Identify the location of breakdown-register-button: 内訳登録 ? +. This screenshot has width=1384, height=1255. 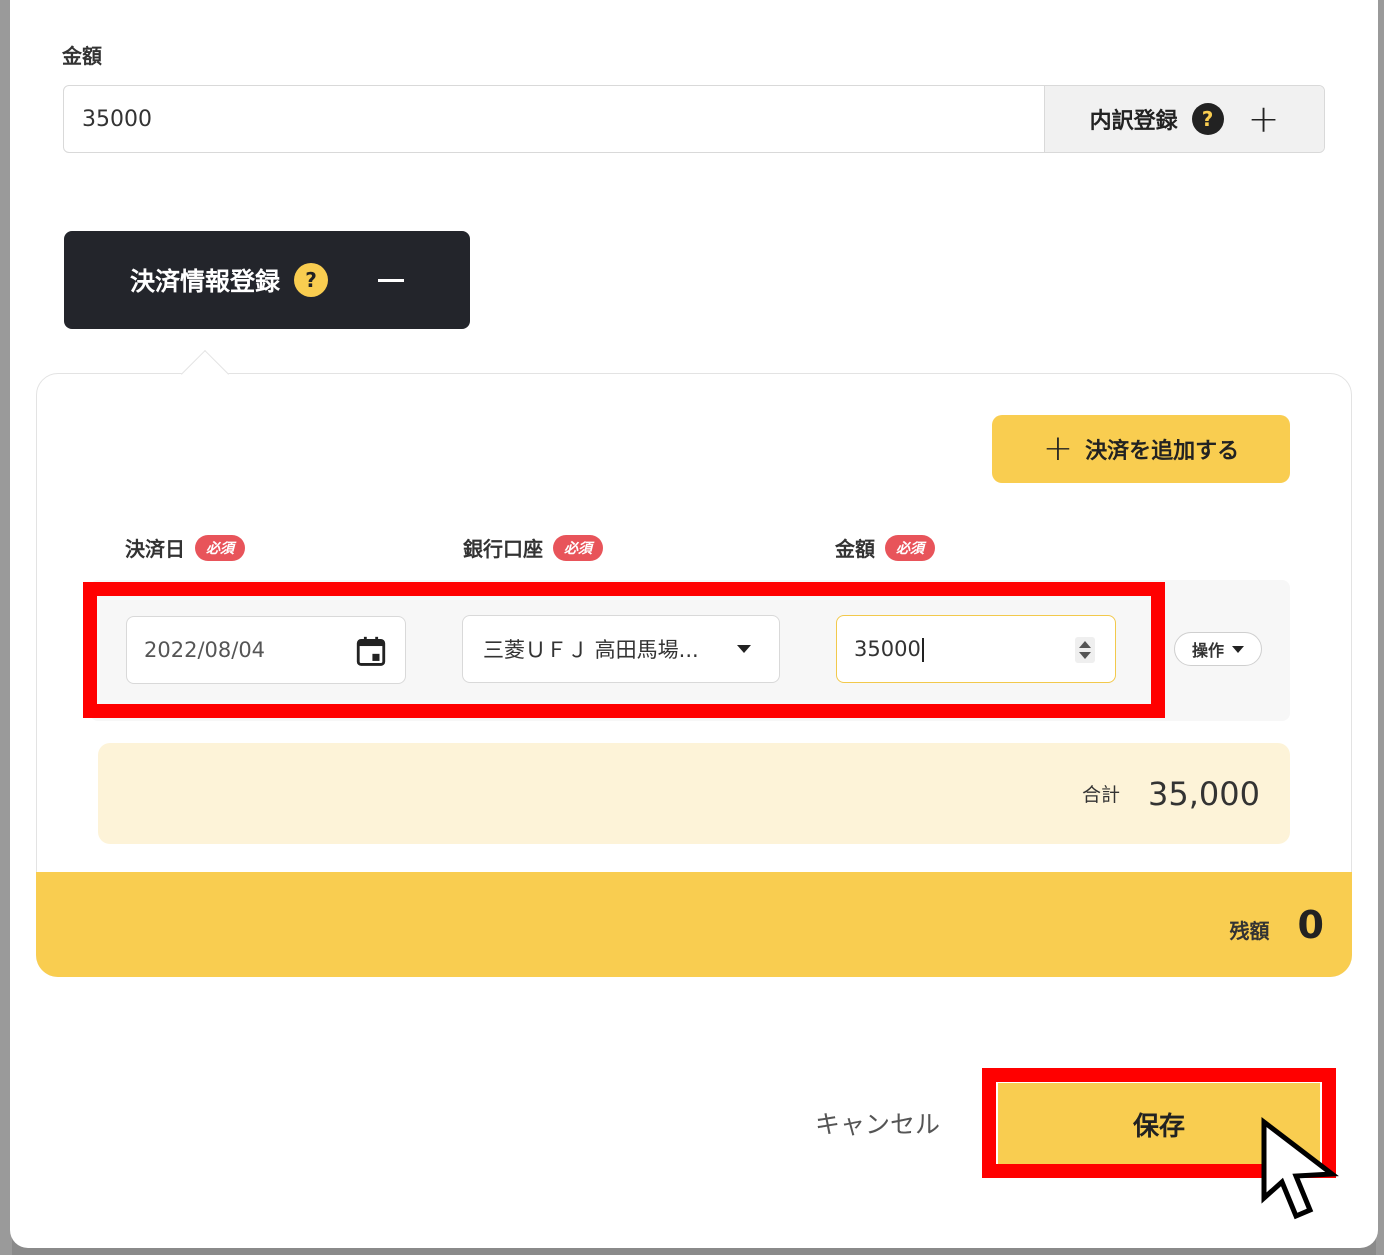
(1184, 119).